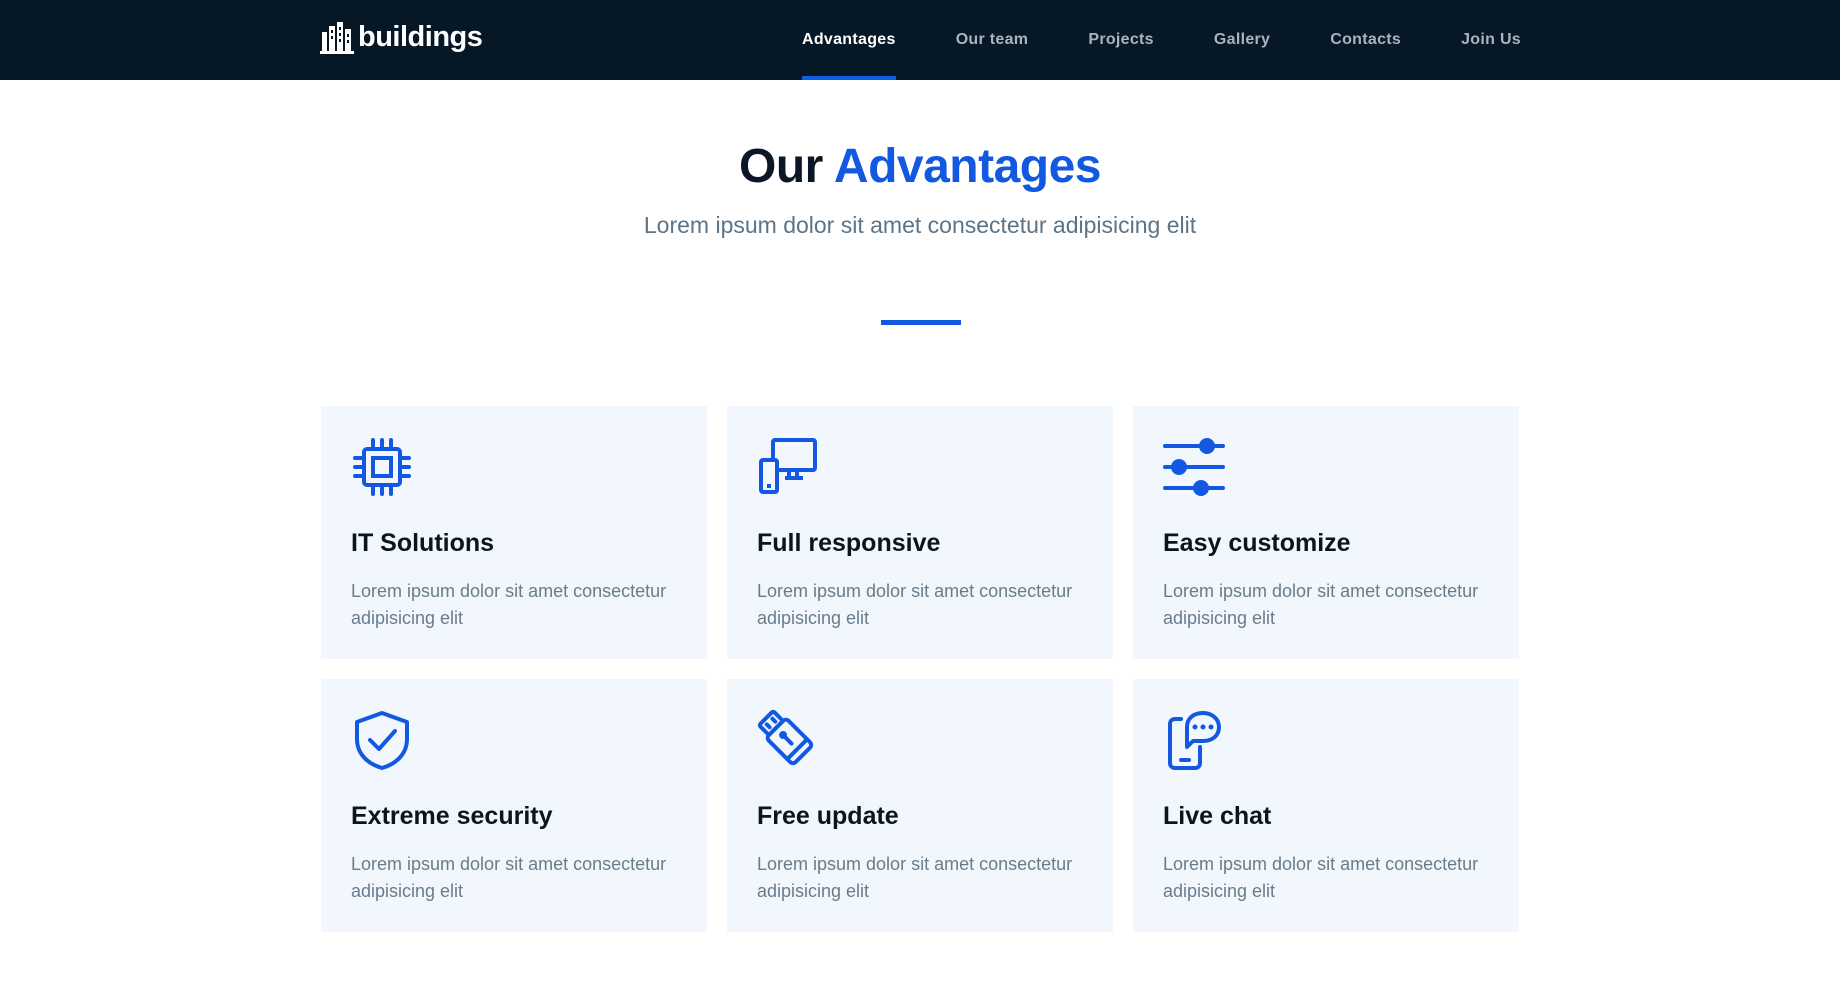 The image size is (1840, 1000). Describe the element at coordinates (452, 816) in the screenshot. I see `card-title: Extreme security` at that location.